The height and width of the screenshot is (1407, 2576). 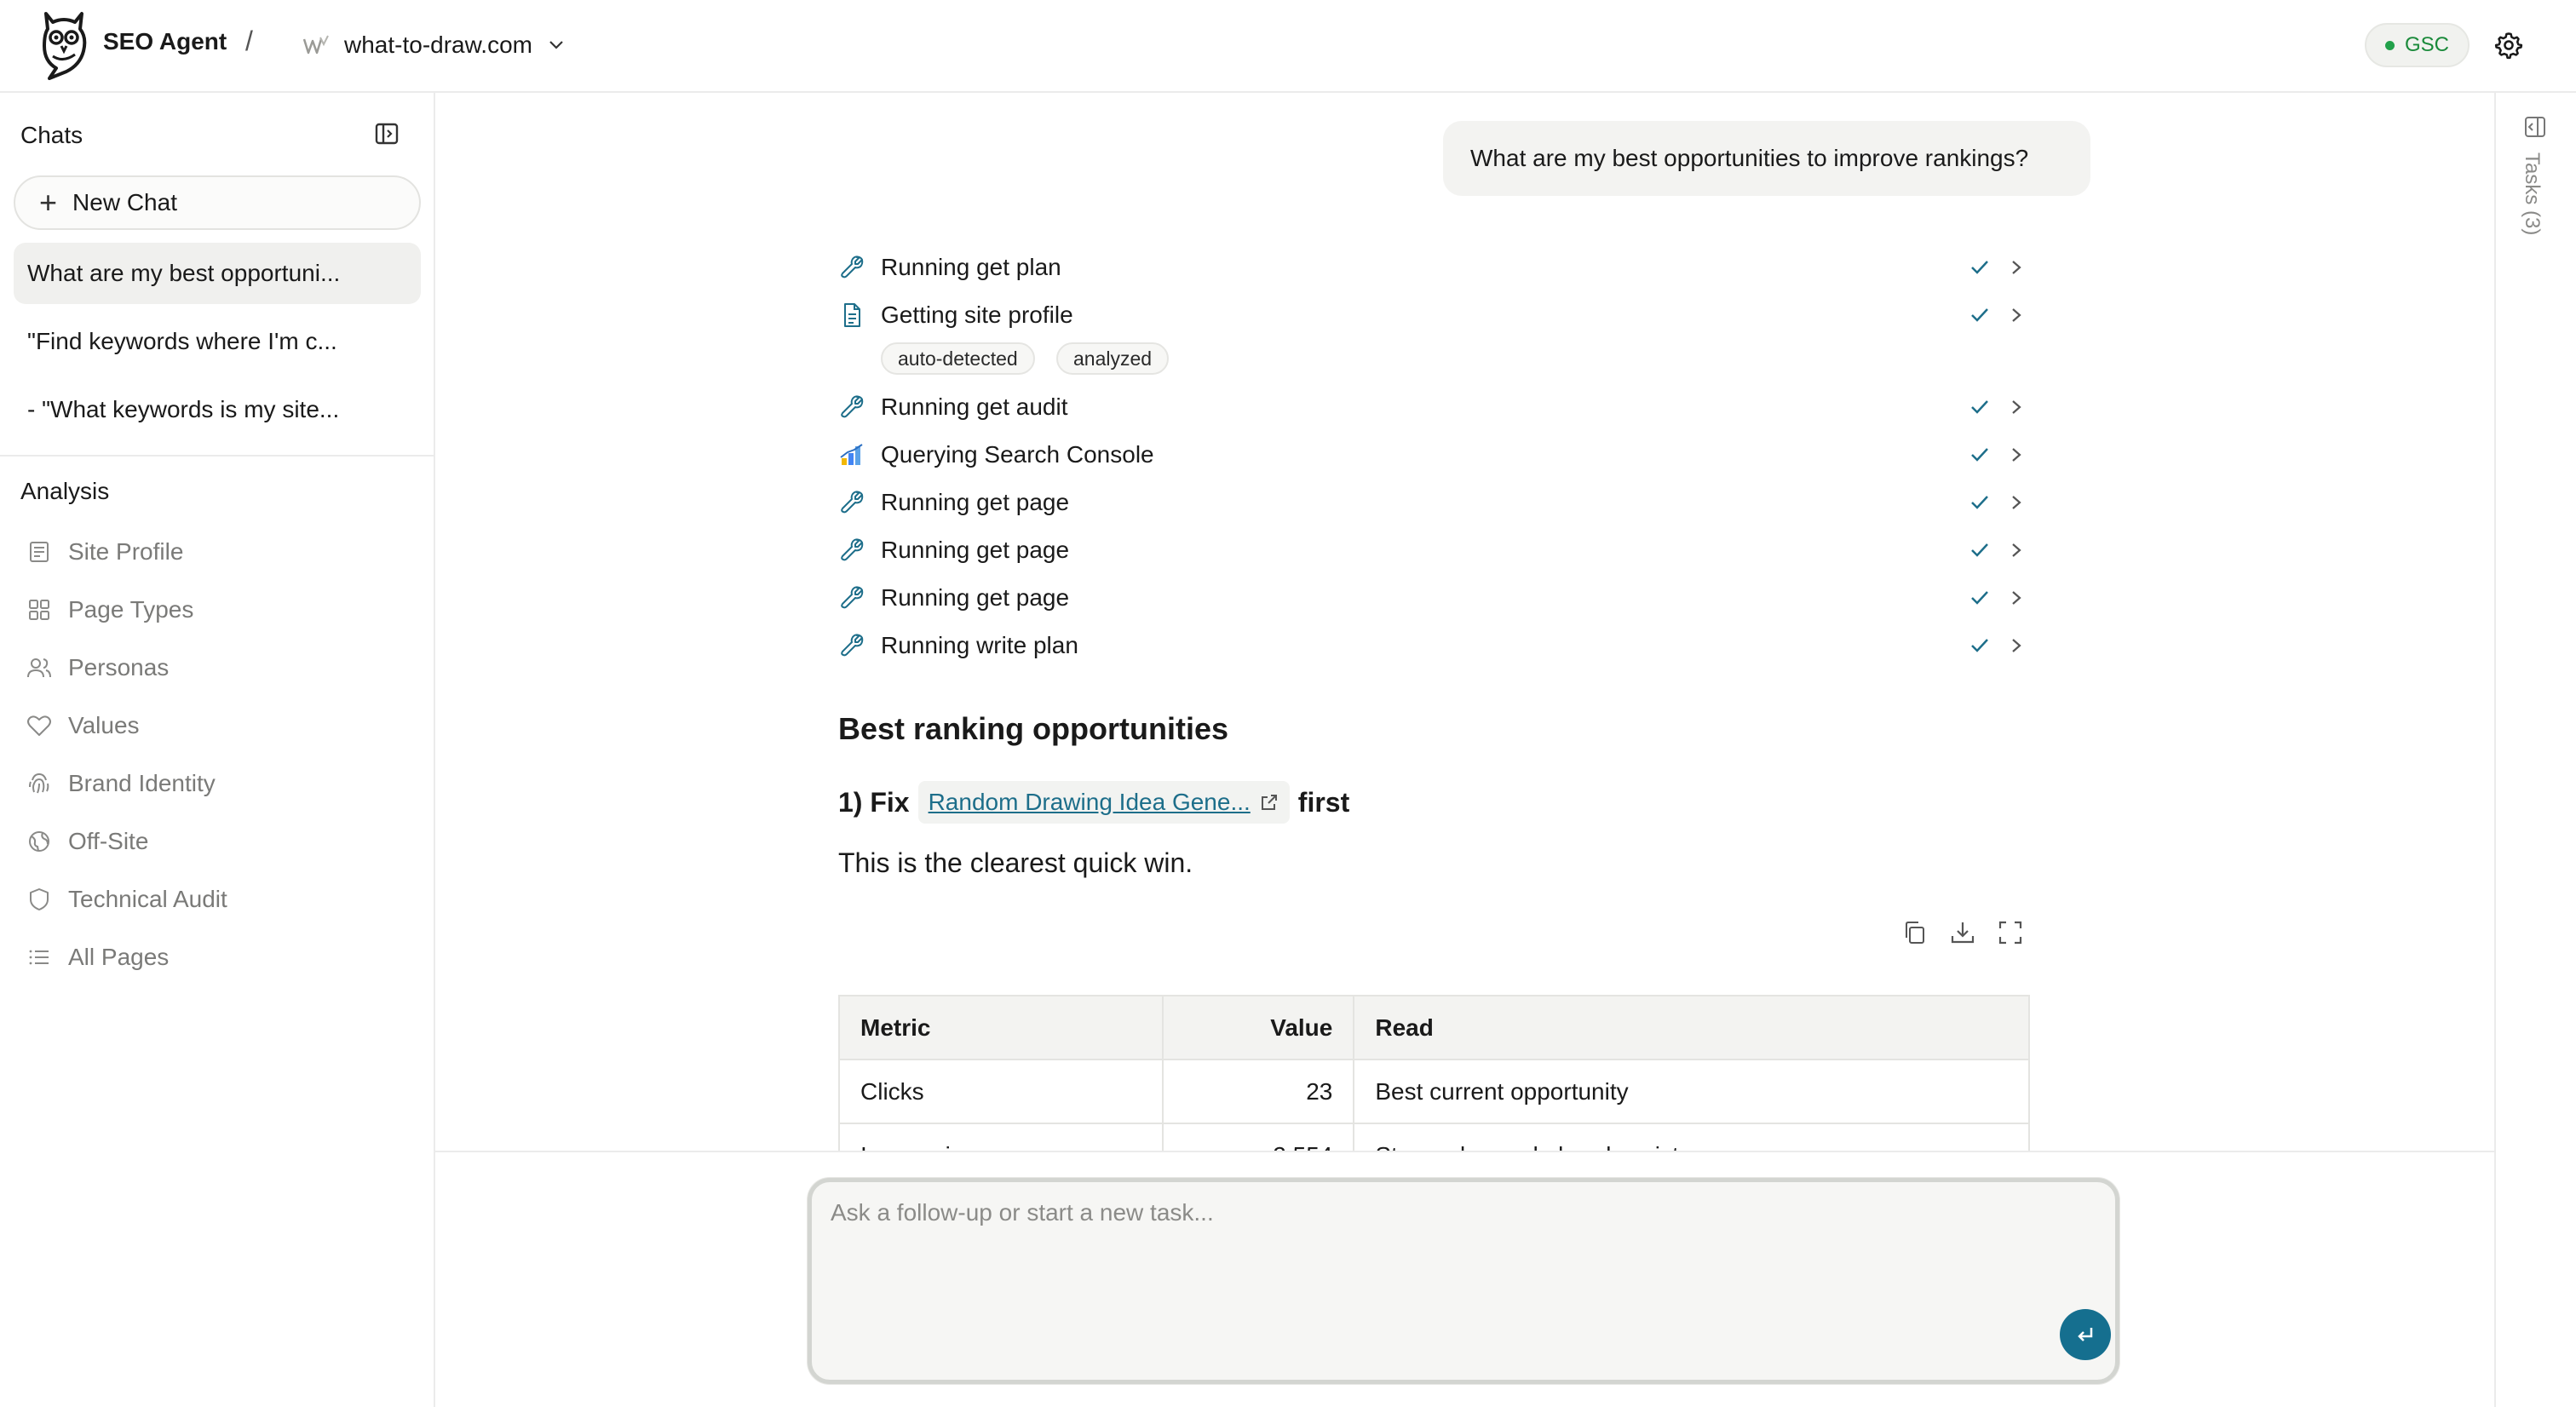 I want to click on owl-logo-icon, so click(x=64, y=44).